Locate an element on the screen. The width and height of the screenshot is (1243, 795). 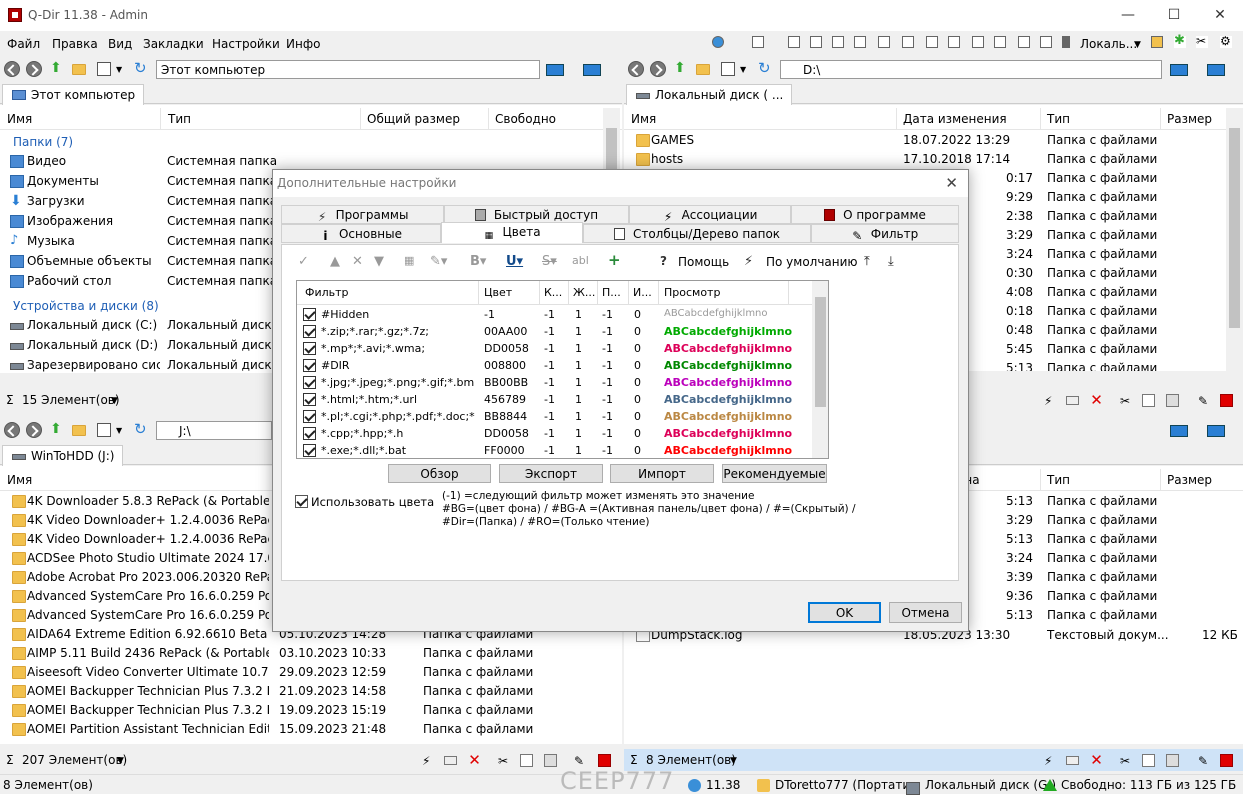
col-total-size: Общий размер is located at coordinates (413, 119).